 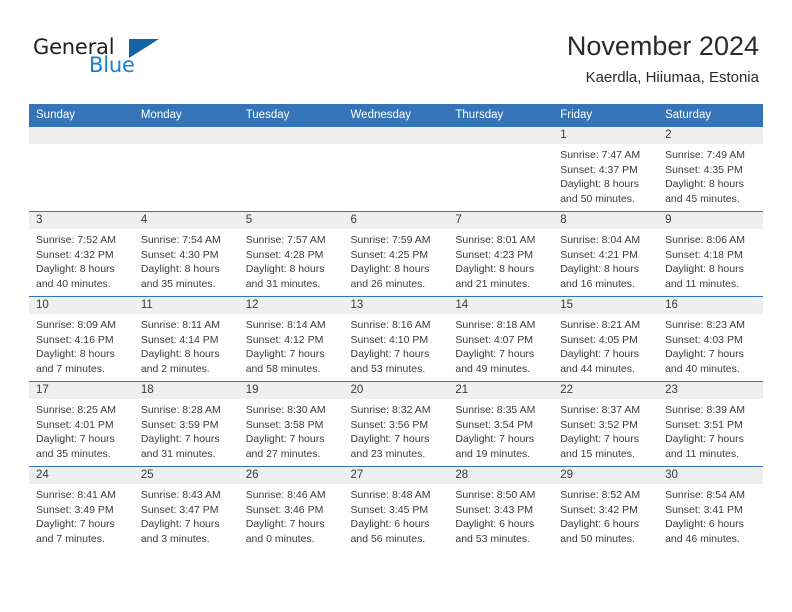 What do you see at coordinates (501, 475) in the screenshot?
I see `day-number: 28` at bounding box center [501, 475].